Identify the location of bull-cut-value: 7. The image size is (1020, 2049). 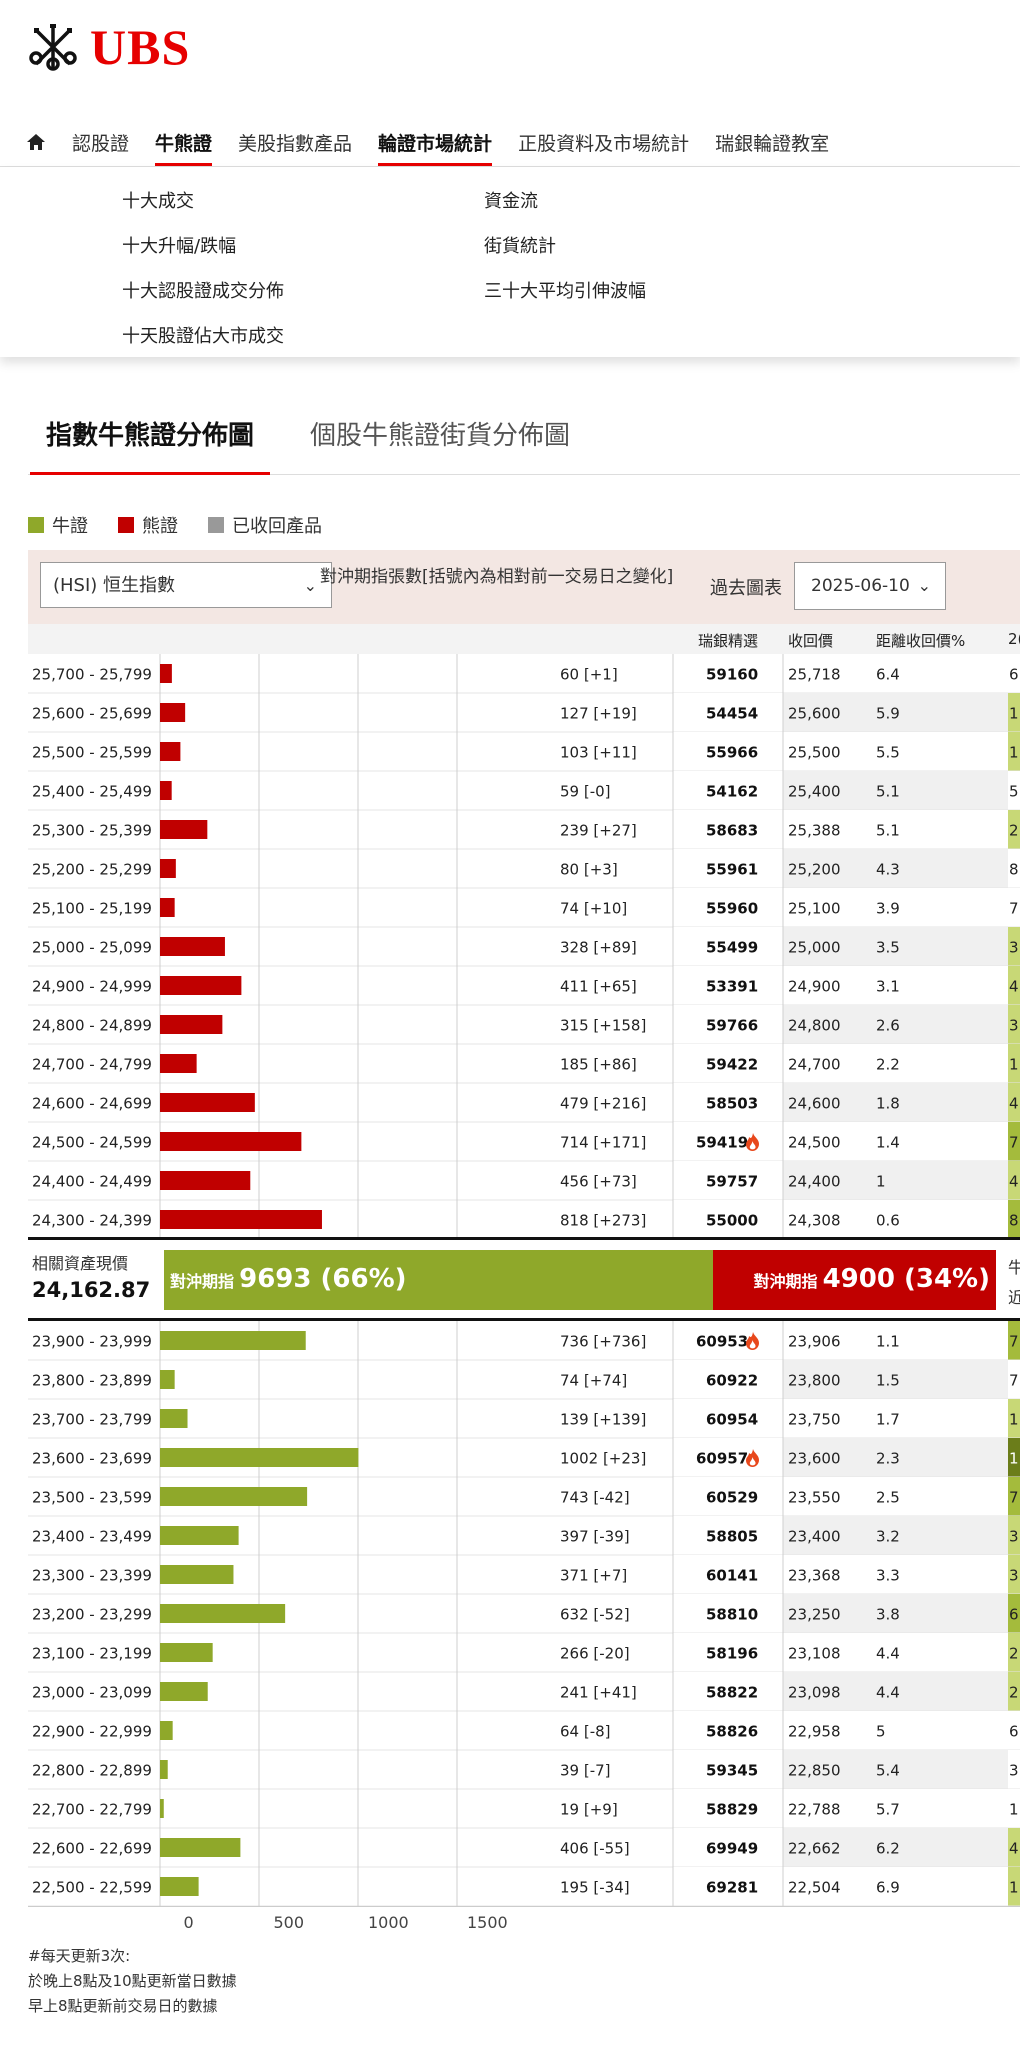
(1014, 1381).